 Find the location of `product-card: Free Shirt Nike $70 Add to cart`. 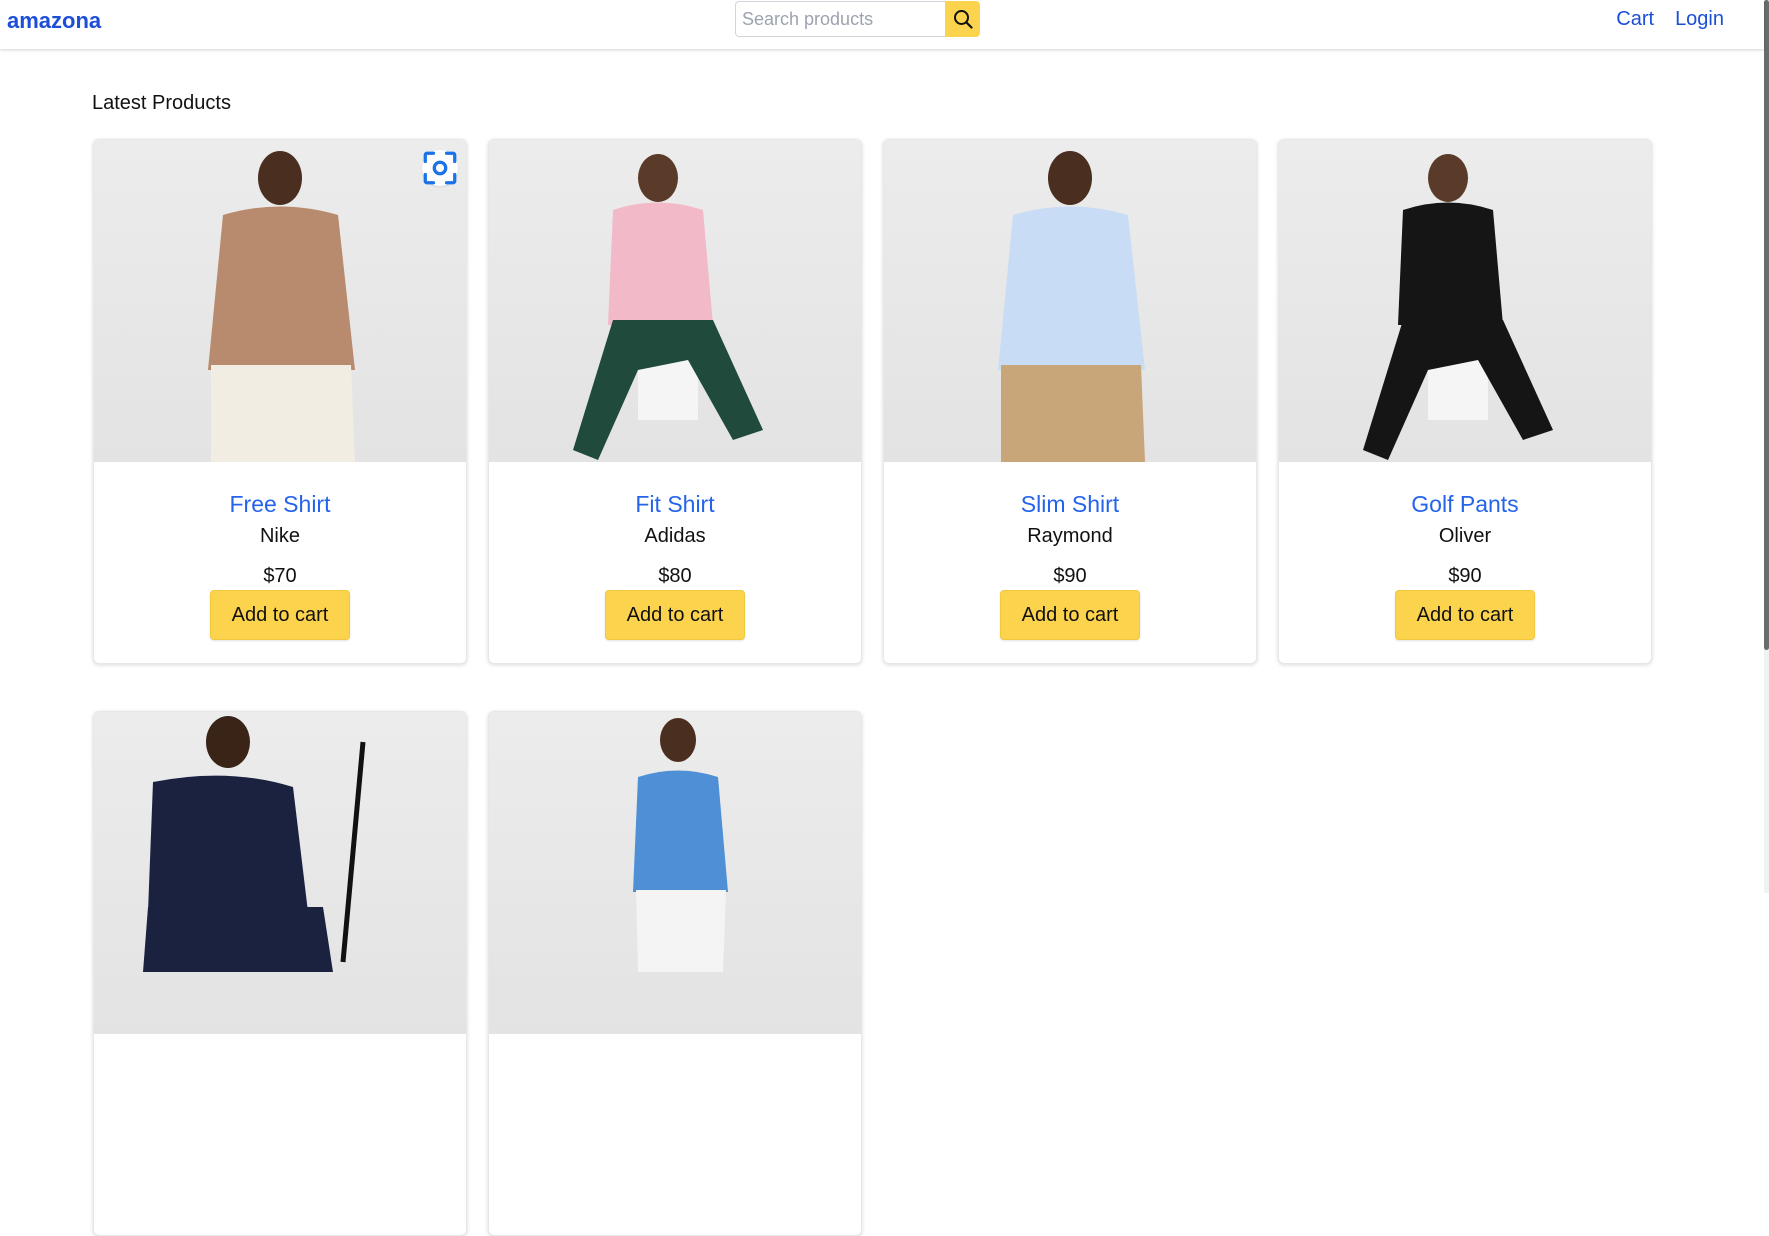

product-card: Free Shirt Nike $70 Add to cart is located at coordinates (280, 401).